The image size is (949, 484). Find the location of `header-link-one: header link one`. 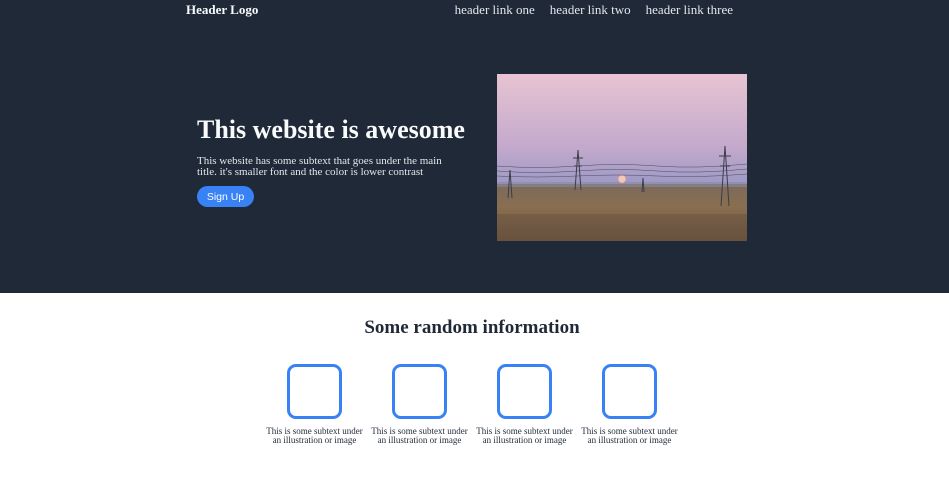

header-link-one: header link one is located at coordinates (495, 9).